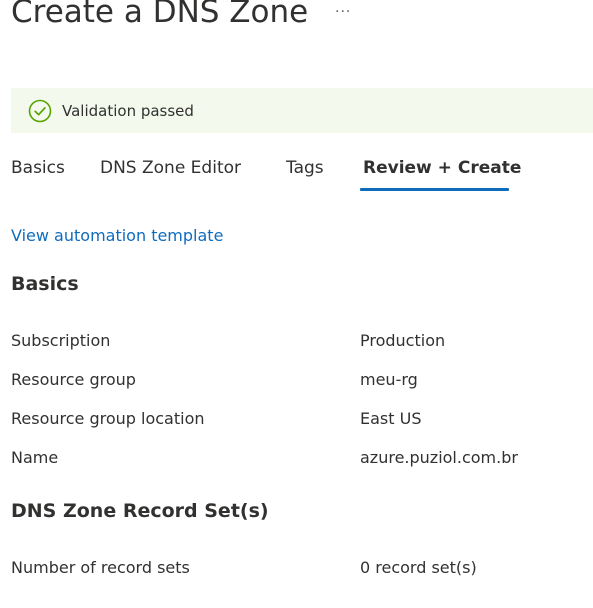 The width and height of the screenshot is (593, 608). What do you see at coordinates (418, 567) in the screenshot?
I see `record-sets-count-value: 0 record set(s)` at bounding box center [418, 567].